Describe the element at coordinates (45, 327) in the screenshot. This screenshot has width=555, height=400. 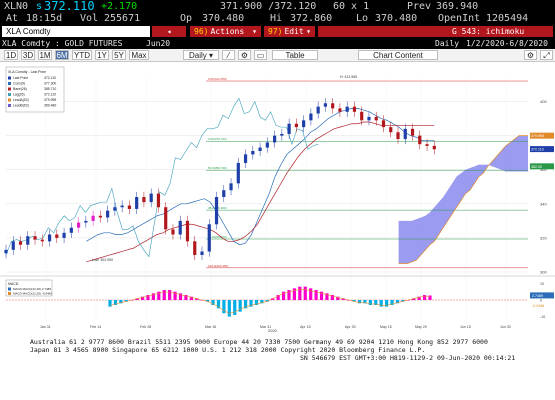
I see `x-axis-label: Jan 31` at that location.